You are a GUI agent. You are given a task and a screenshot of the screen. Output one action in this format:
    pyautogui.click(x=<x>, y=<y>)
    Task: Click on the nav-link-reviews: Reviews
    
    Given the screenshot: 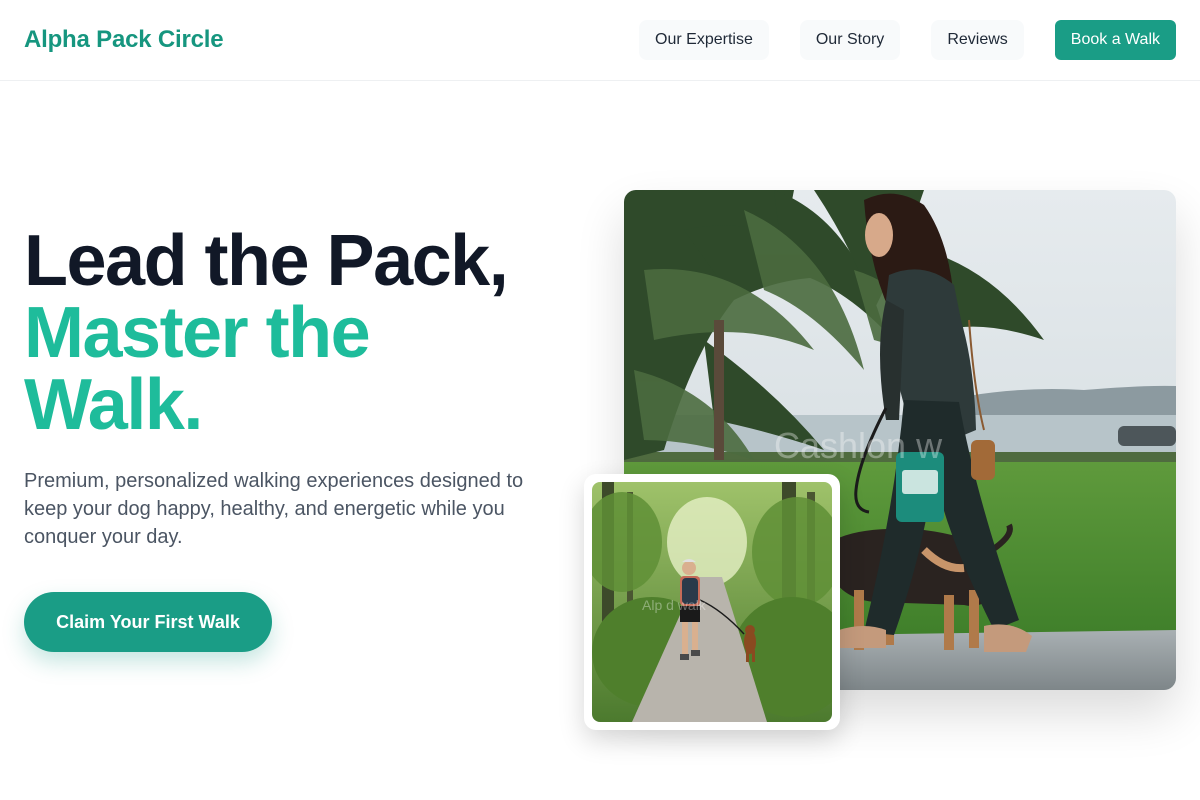 What is the action you would take?
    pyautogui.click(x=977, y=40)
    